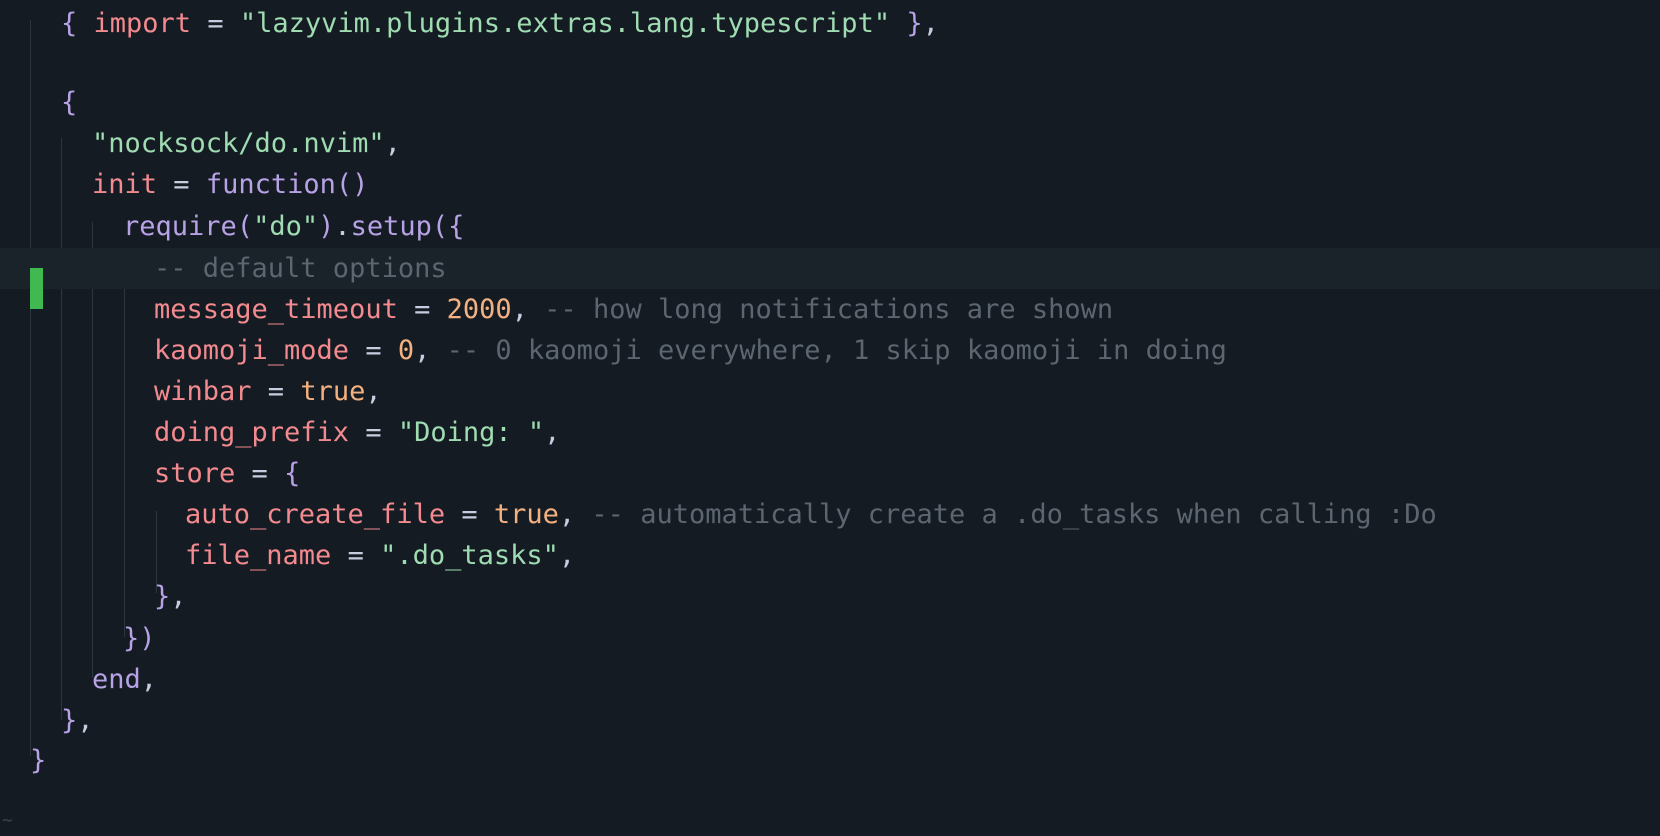 The height and width of the screenshot is (836, 1660). Describe the element at coordinates (830, 555) in the screenshot. I see `code-line: file_name = ".do_tasks",` at that location.